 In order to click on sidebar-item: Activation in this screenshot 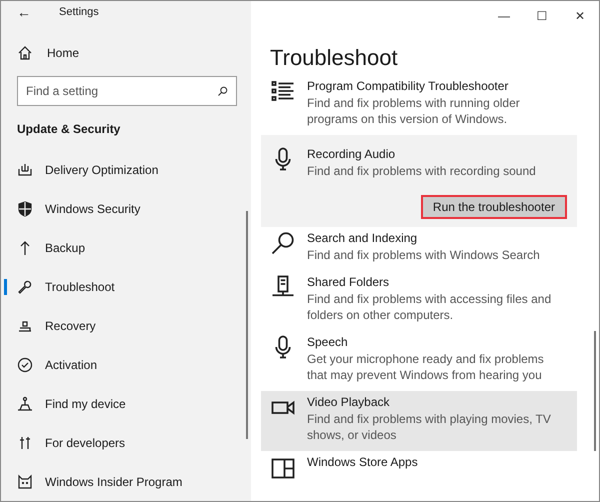, I will do `click(126, 364)`.